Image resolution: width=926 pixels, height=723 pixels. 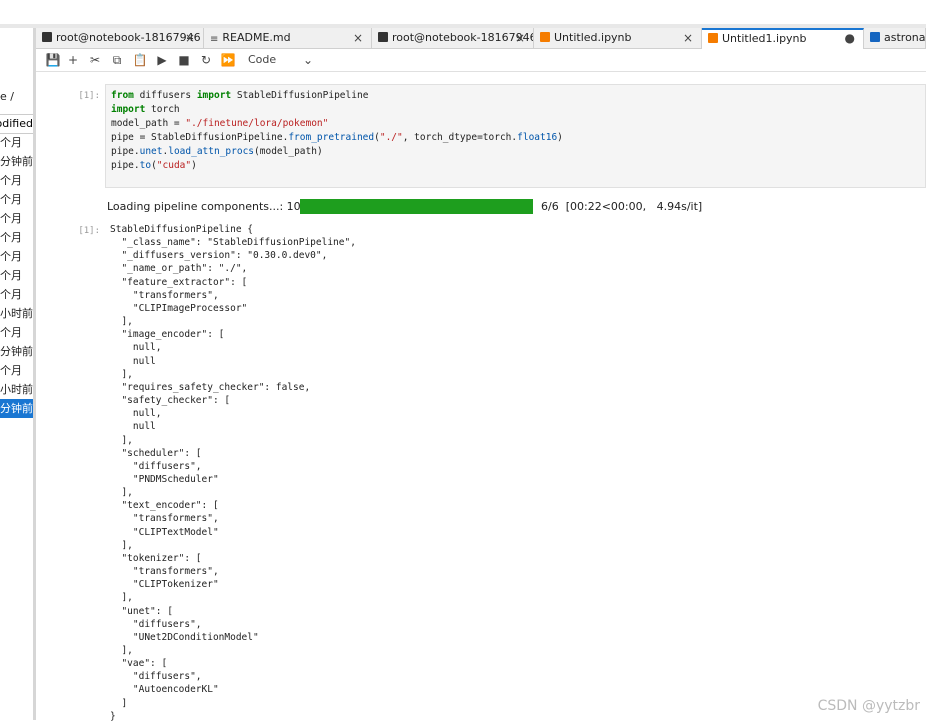 What do you see at coordinates (206, 60) in the screenshot?
I see `restart-icon: ↻` at bounding box center [206, 60].